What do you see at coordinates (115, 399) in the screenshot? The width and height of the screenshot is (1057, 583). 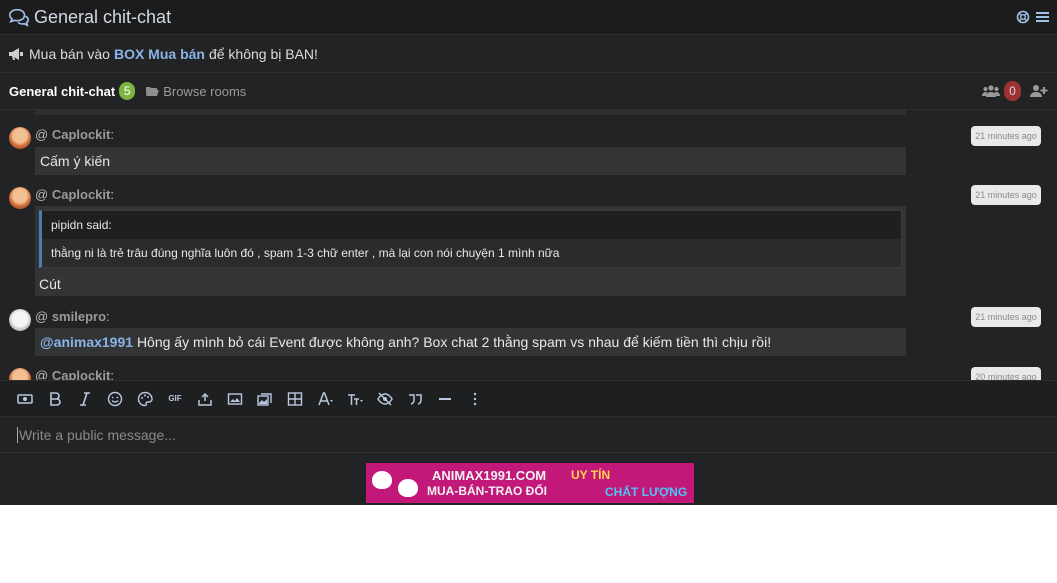 I see `emoji-icon` at bounding box center [115, 399].